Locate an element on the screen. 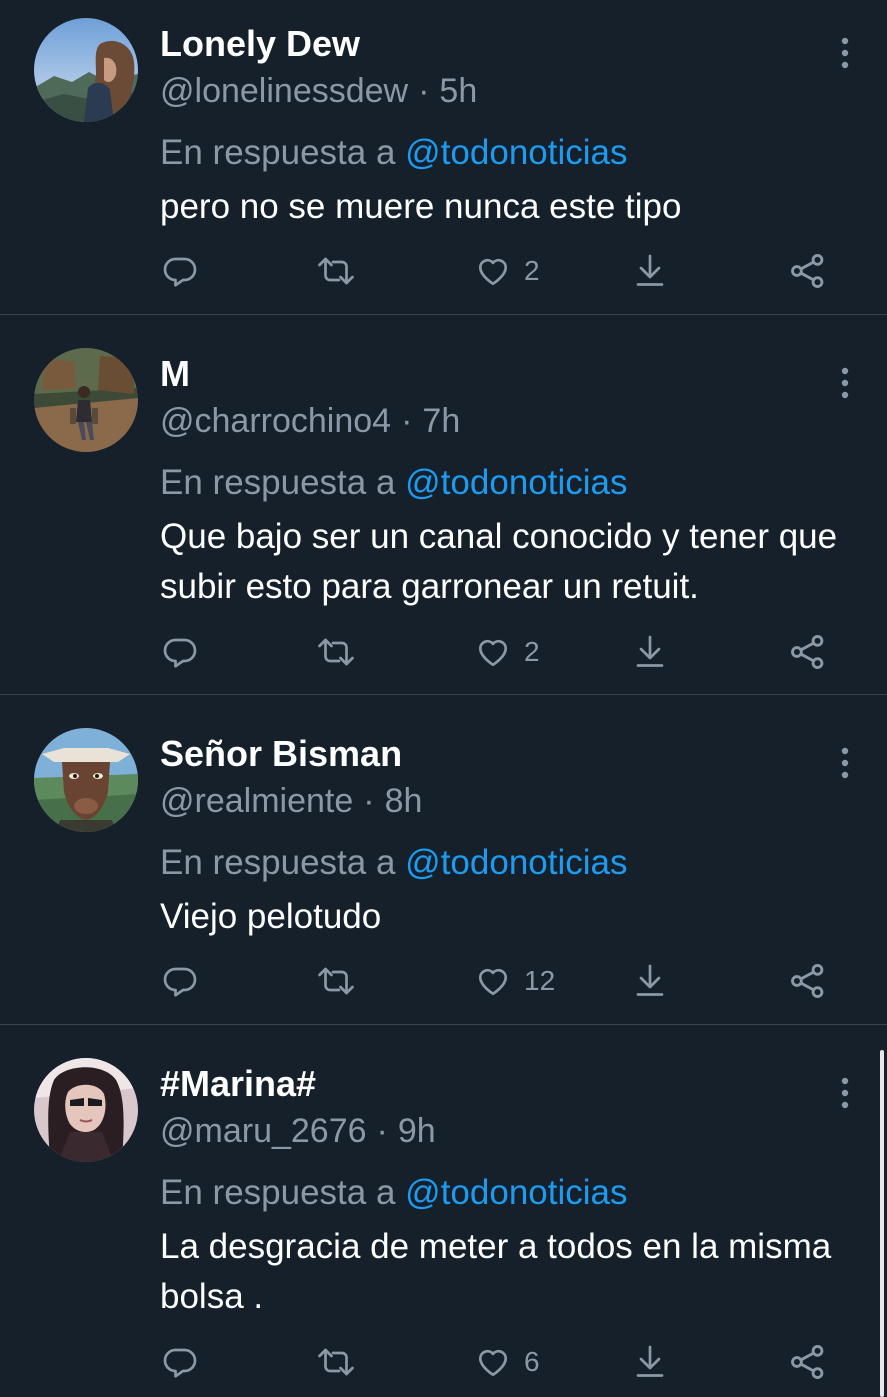 This screenshot has width=887, height=1397. scrollbar is located at coordinates (882, 1223).